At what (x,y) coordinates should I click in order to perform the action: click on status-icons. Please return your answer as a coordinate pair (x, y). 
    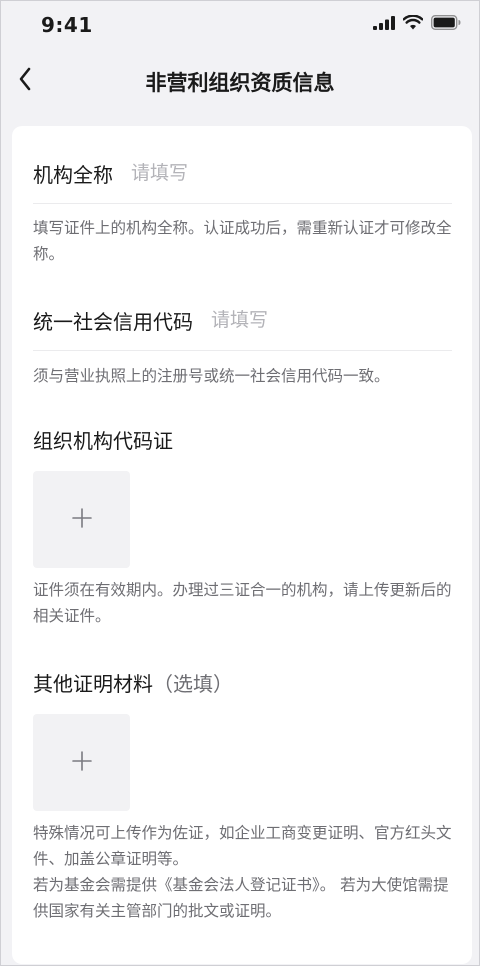
    Looking at the image, I should click on (417, 24).